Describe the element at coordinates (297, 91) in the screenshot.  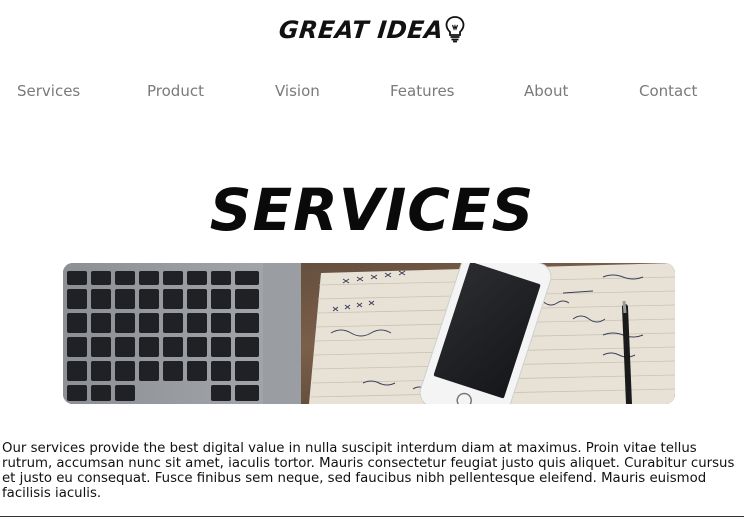
I see `nav-item-vision: Vision` at that location.